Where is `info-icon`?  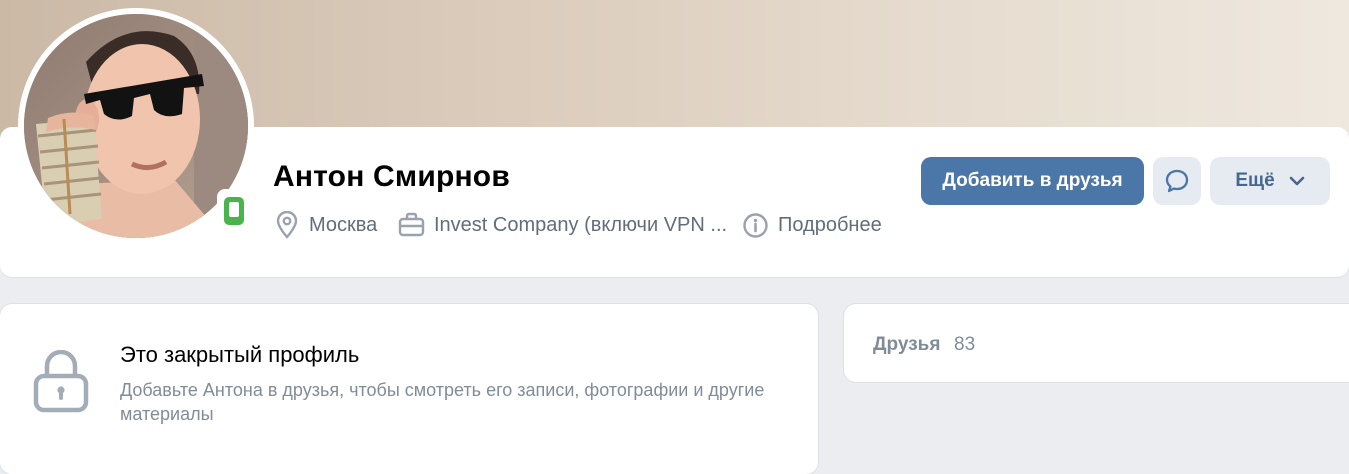
info-icon is located at coordinates (755, 225).